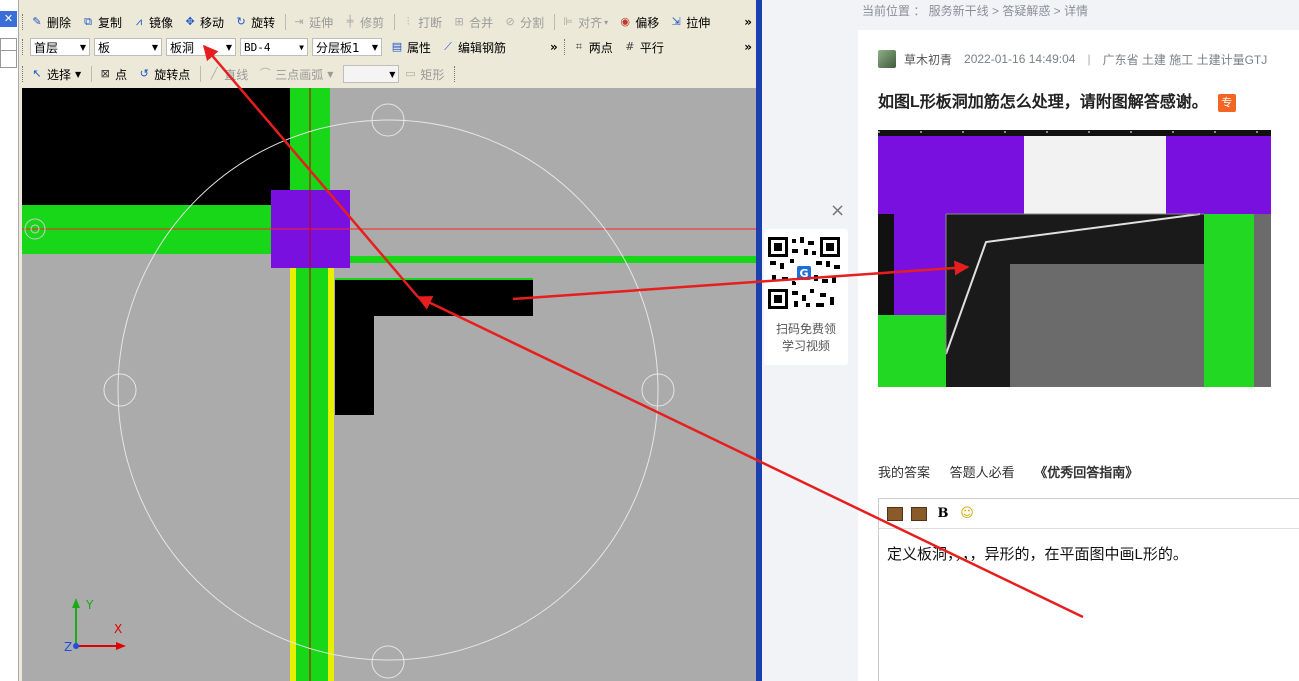  I want to click on image-icon, so click(895, 513).